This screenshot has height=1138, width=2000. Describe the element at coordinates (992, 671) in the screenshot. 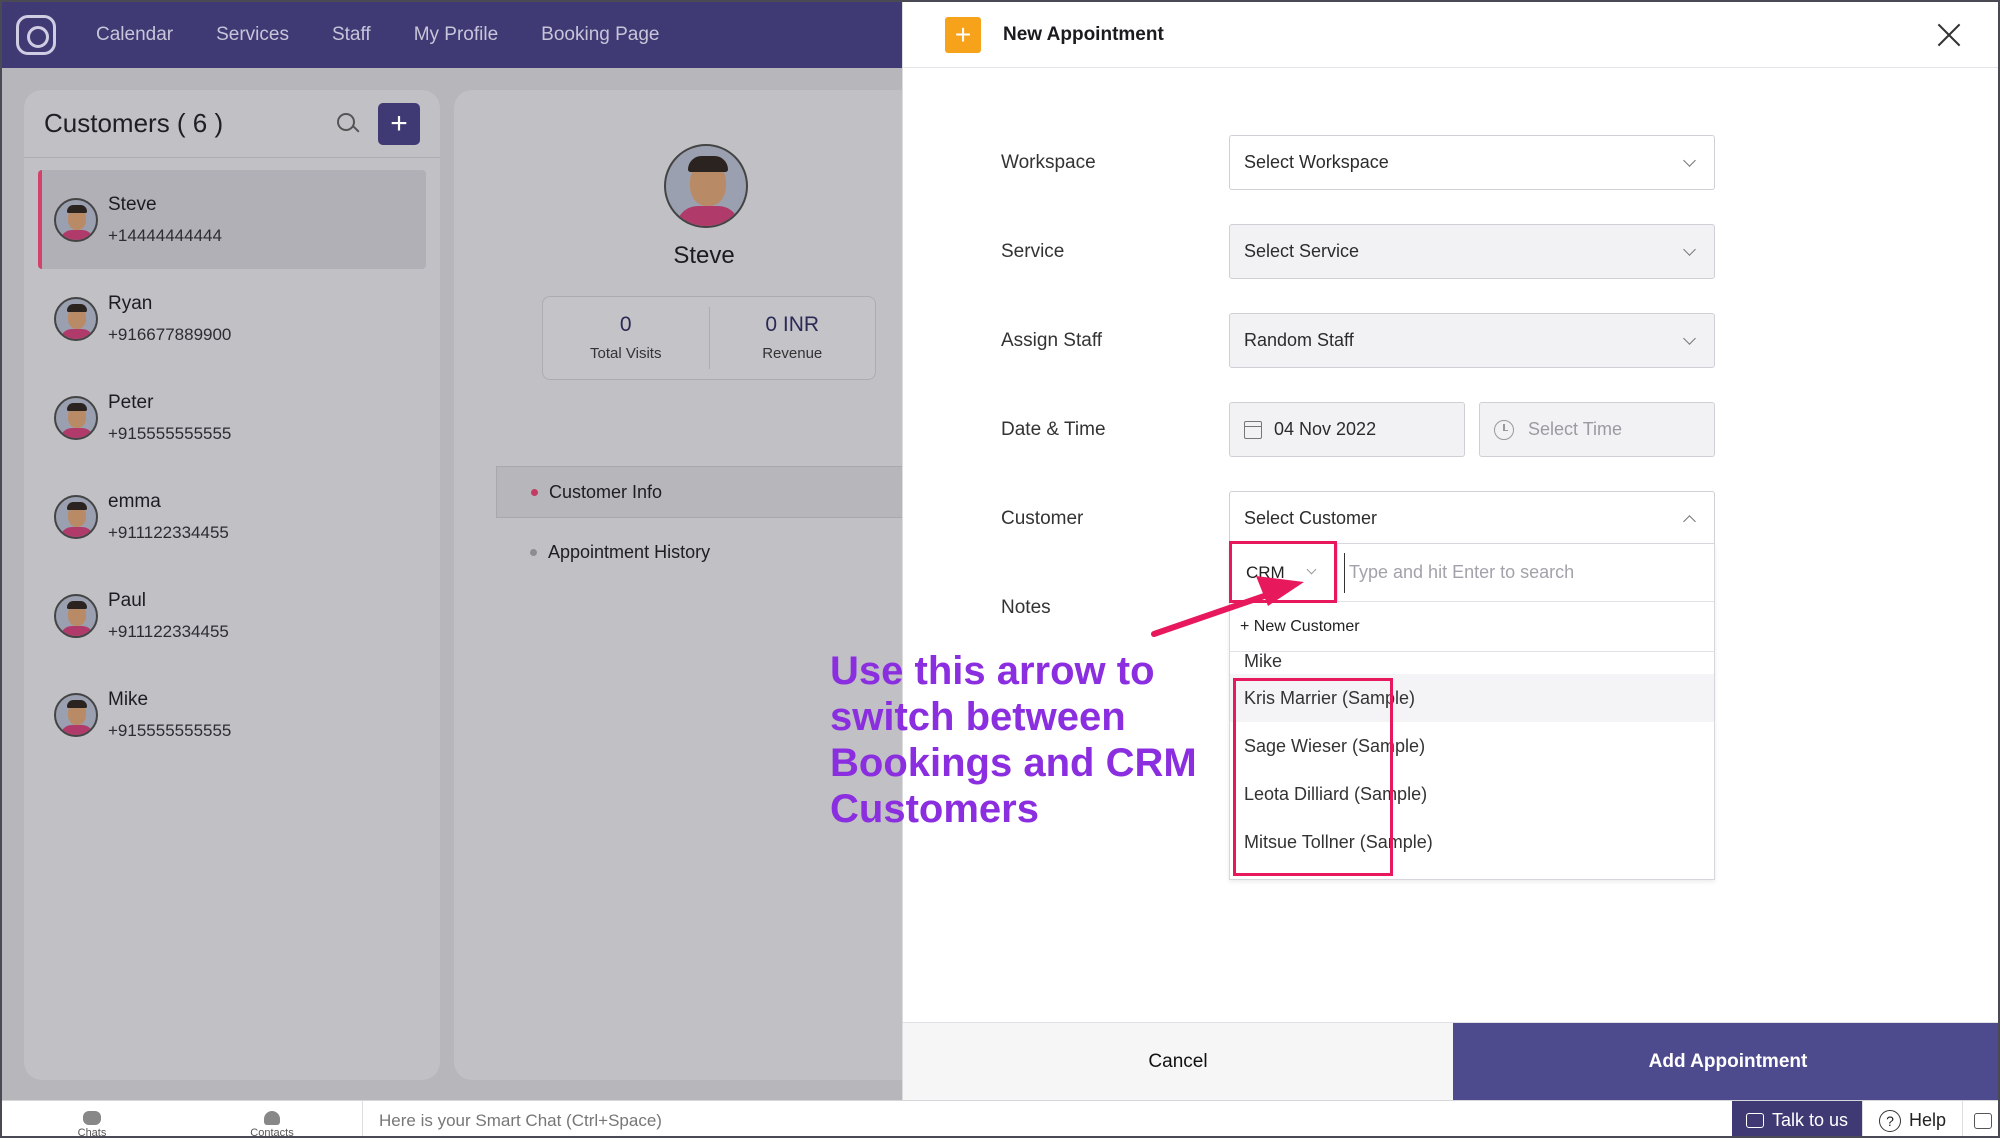

I see `annotation-line: Use this arrow to` at that location.